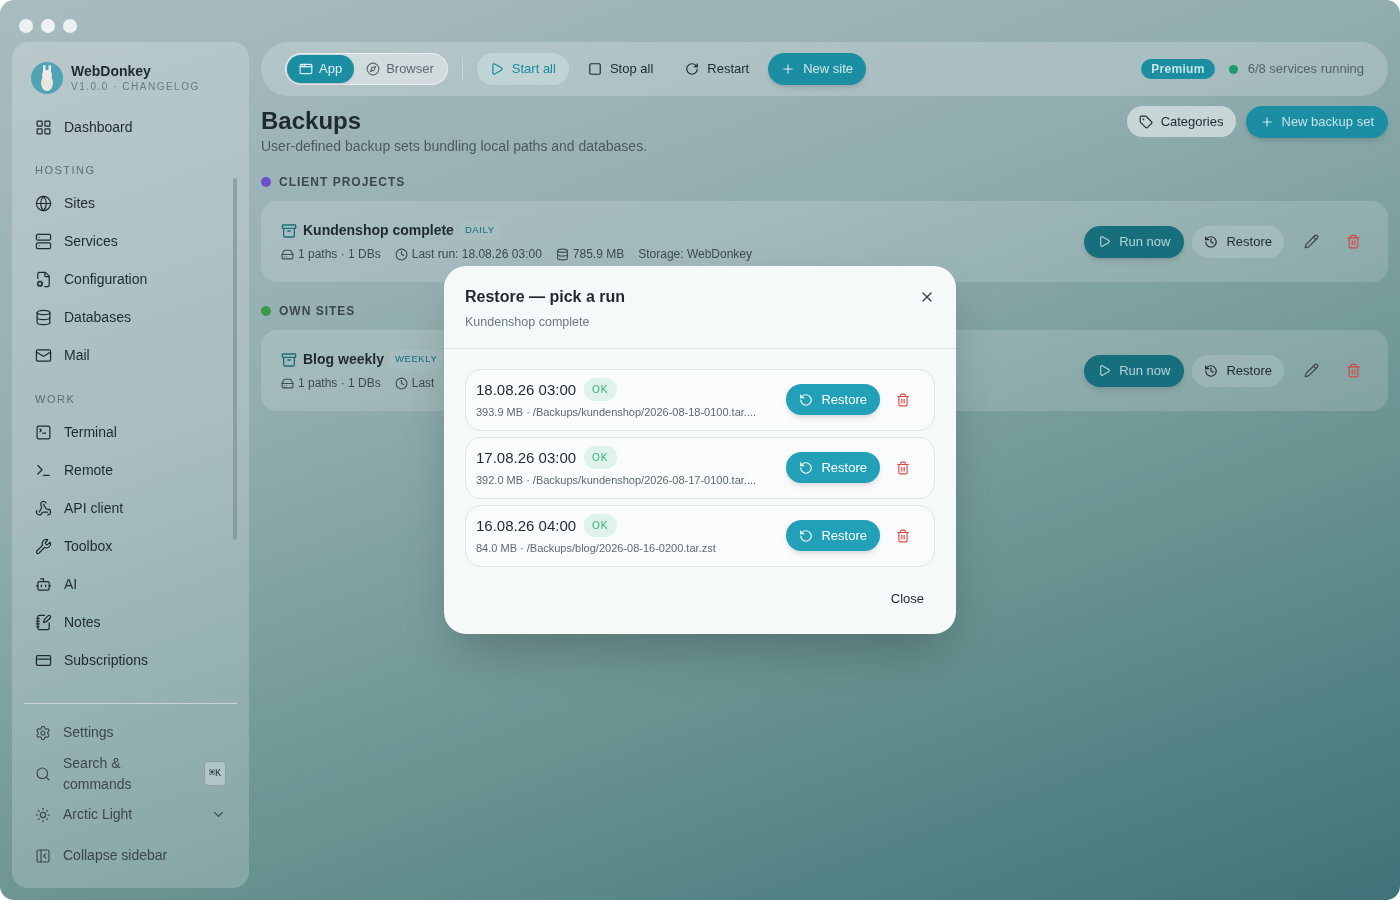  What do you see at coordinates (43, 317) in the screenshot?
I see `database-icon` at bounding box center [43, 317].